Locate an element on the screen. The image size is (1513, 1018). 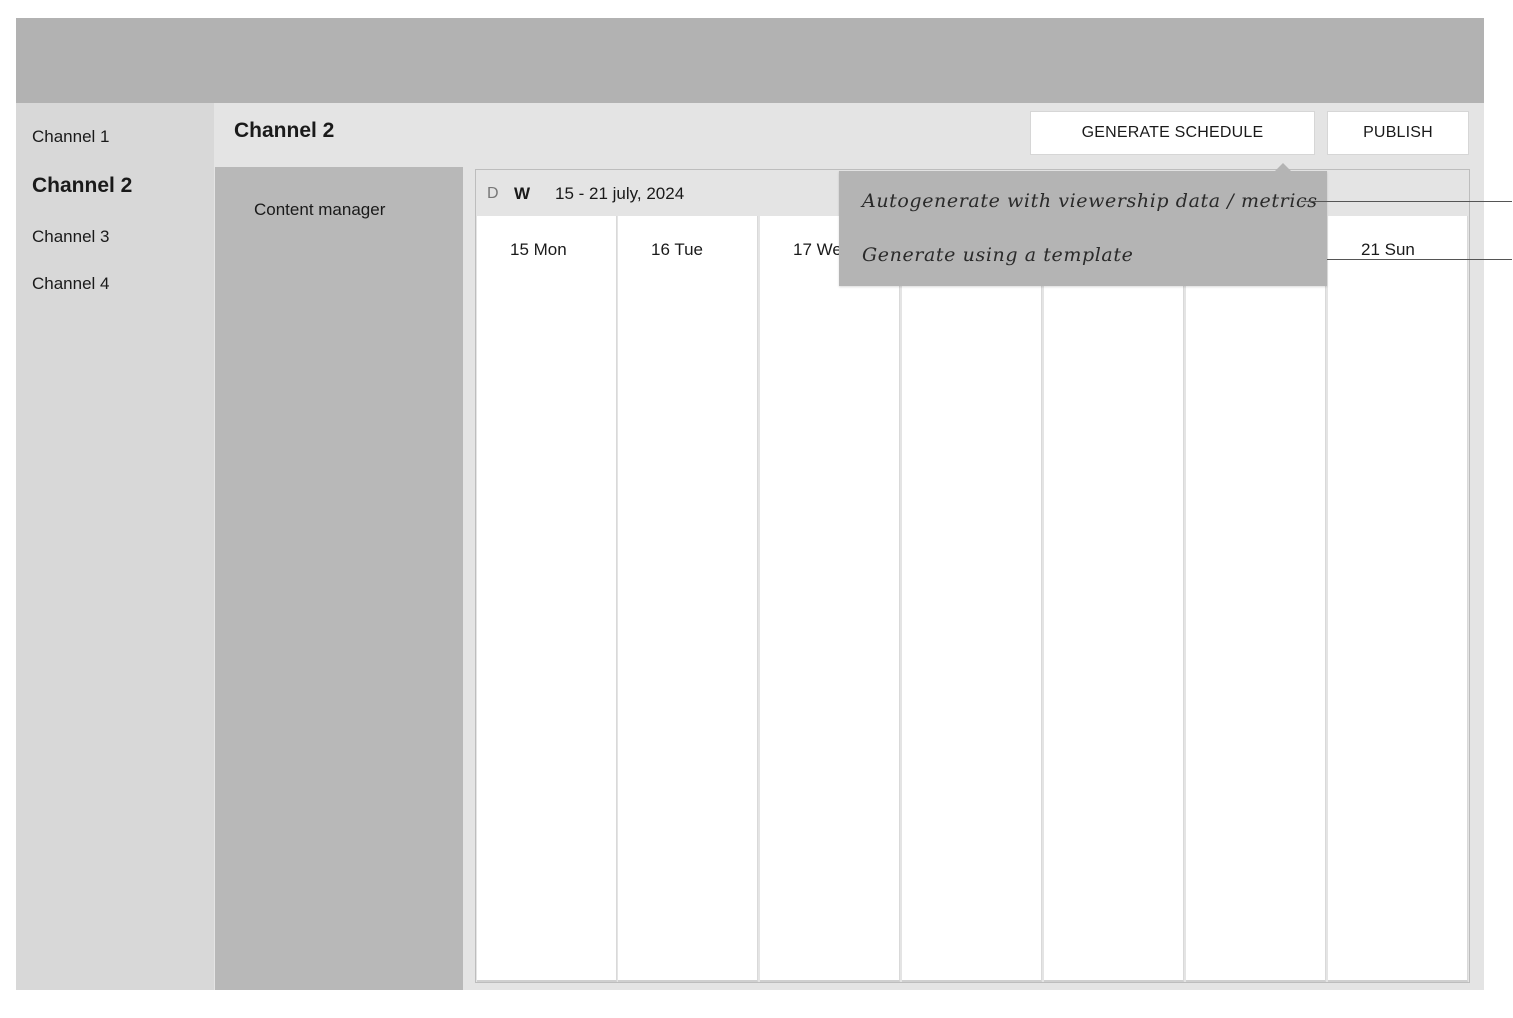
week-view-toggle: W is located at coordinates (522, 194).